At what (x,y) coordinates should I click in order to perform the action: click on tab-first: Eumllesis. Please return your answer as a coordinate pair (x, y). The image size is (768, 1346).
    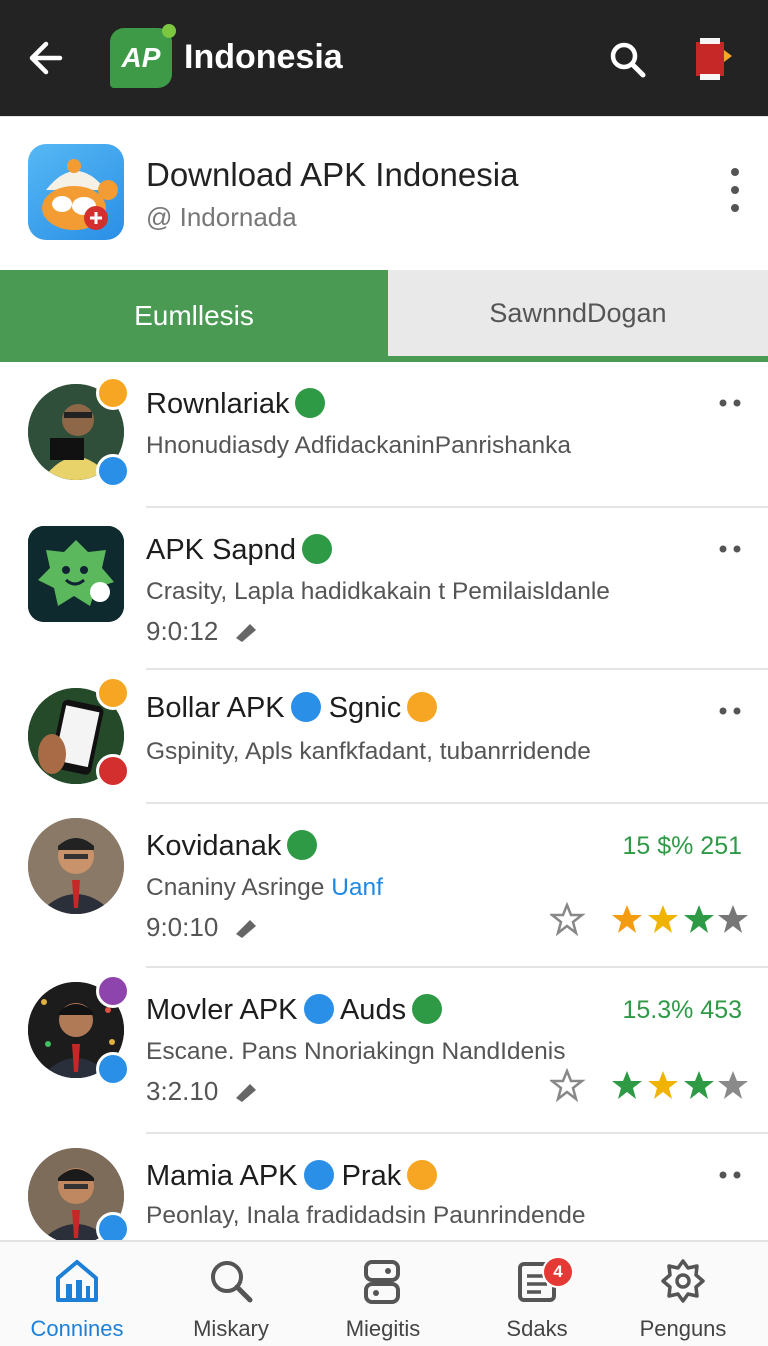
    Looking at the image, I should click on (194, 316).